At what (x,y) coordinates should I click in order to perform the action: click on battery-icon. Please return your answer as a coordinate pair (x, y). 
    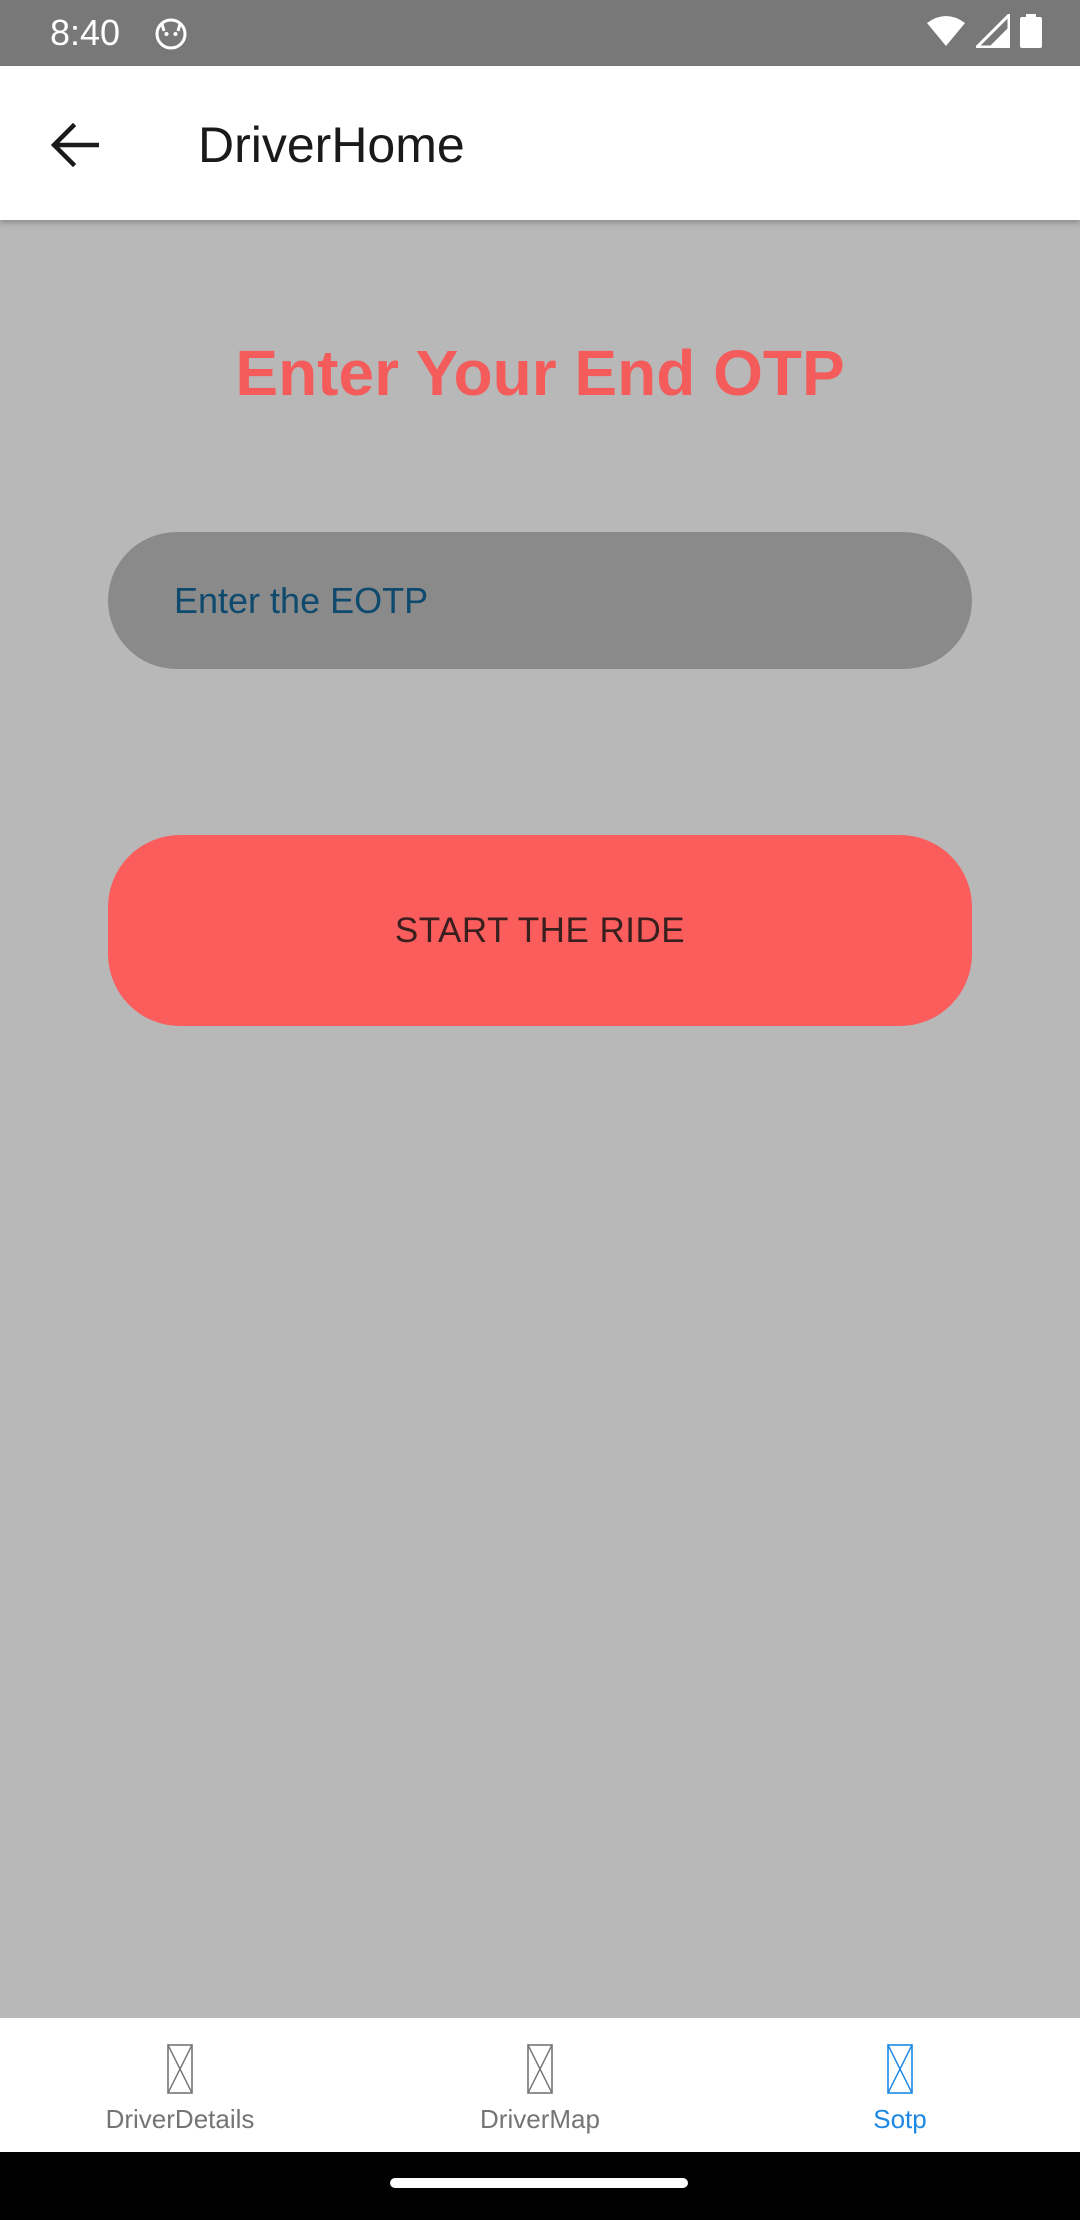
    Looking at the image, I should click on (1031, 31).